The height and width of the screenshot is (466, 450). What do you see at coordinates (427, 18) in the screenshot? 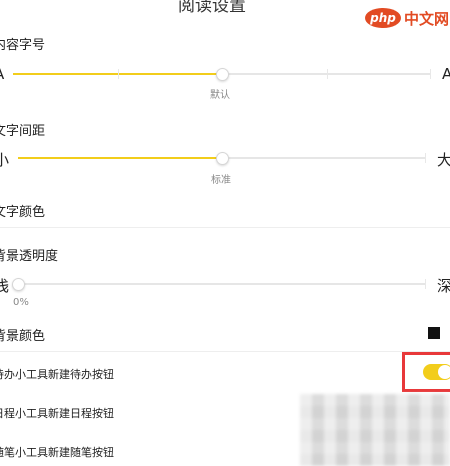
I see `logo-text: 中文网` at bounding box center [427, 18].